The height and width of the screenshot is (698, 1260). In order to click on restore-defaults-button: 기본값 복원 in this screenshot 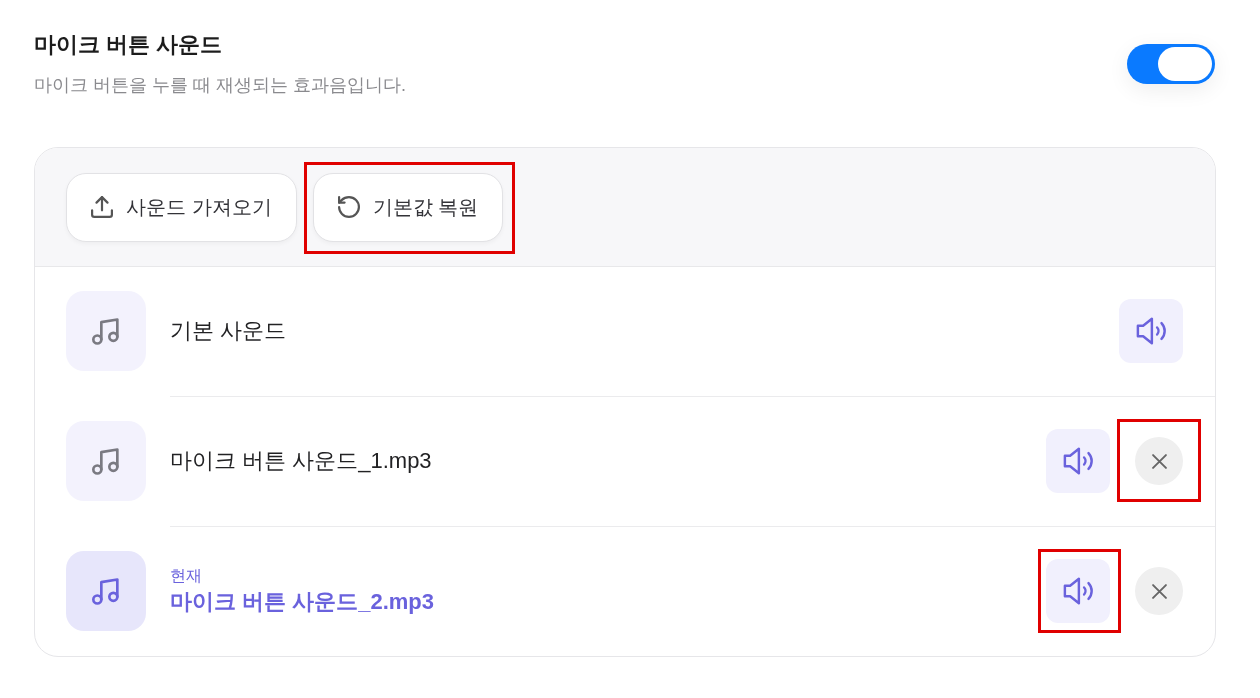, I will do `click(408, 207)`.